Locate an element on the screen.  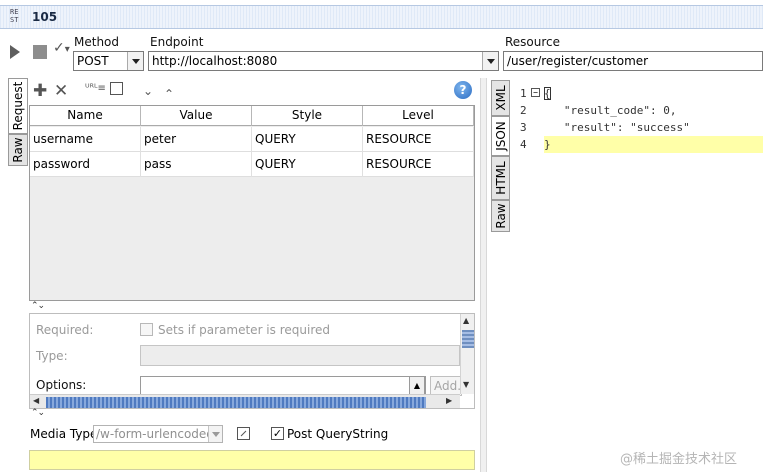
cell-value: pass is located at coordinates (196, 164).